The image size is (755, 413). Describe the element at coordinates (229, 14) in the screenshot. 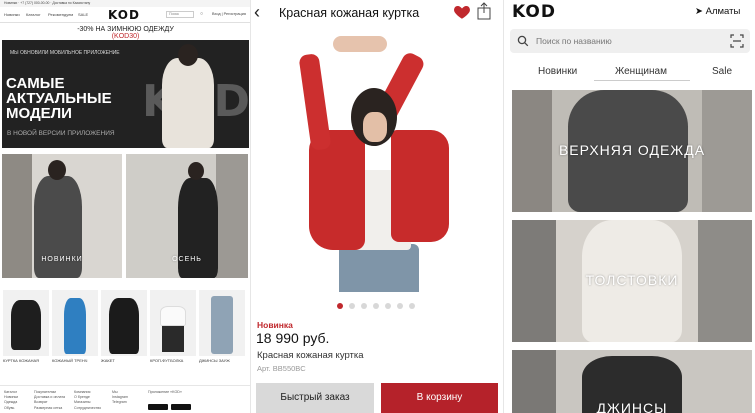

I see `login-link: Вход | Регистрация` at that location.